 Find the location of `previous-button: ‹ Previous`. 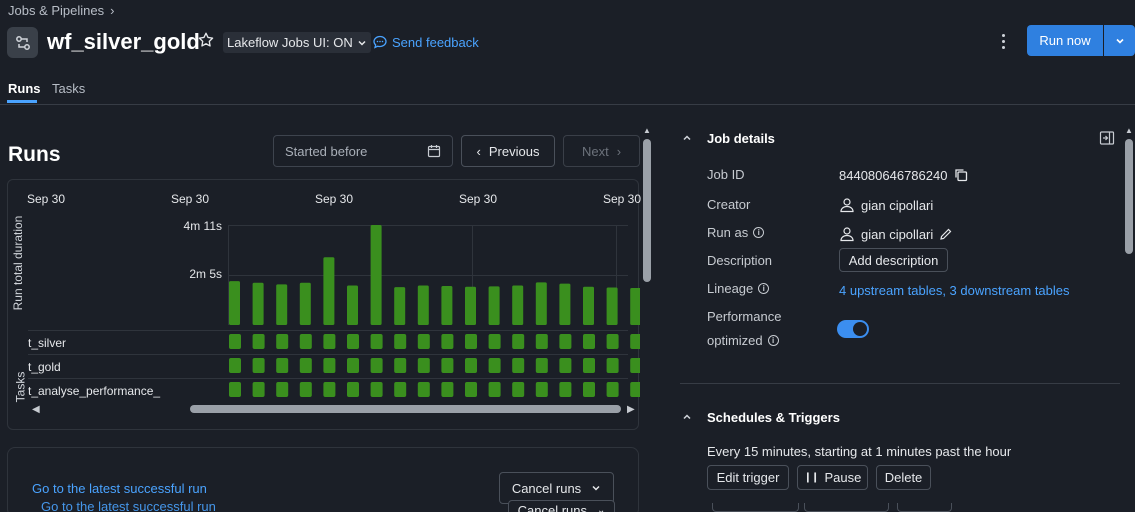

previous-button: ‹ Previous is located at coordinates (508, 151).